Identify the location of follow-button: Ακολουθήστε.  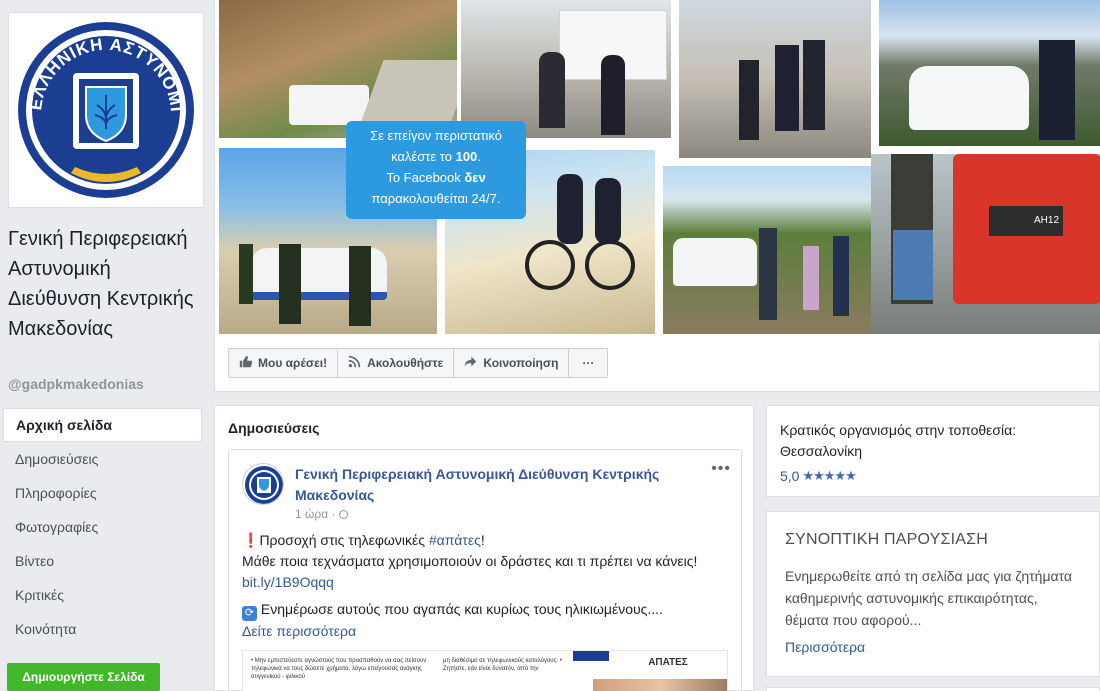
(396, 363).